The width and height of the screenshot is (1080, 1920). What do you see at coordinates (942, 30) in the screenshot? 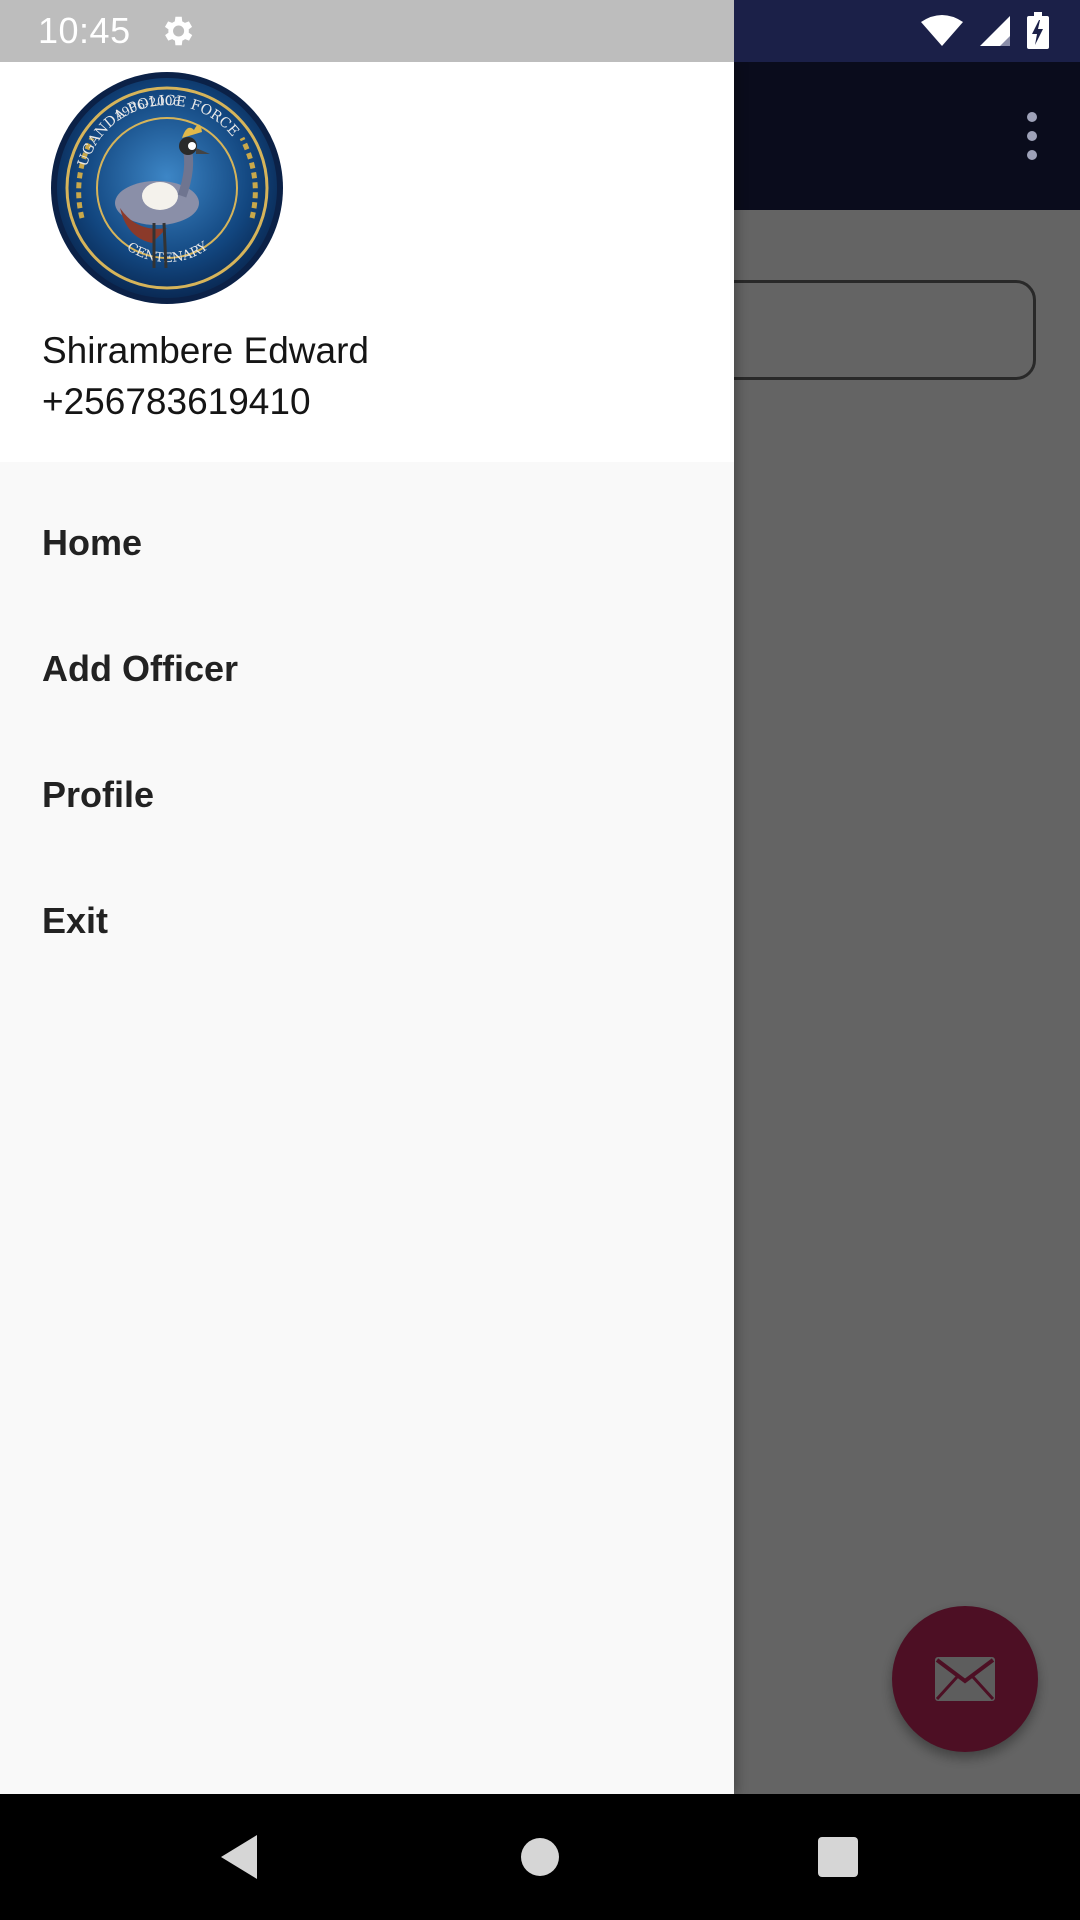
I see `wifi-icon` at bounding box center [942, 30].